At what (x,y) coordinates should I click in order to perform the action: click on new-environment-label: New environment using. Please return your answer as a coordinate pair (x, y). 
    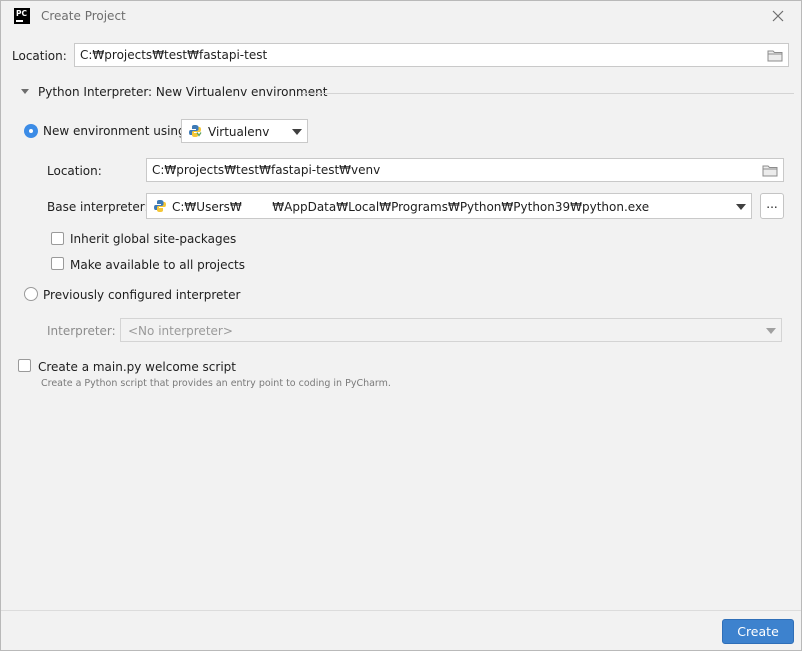
    Looking at the image, I should click on (114, 131).